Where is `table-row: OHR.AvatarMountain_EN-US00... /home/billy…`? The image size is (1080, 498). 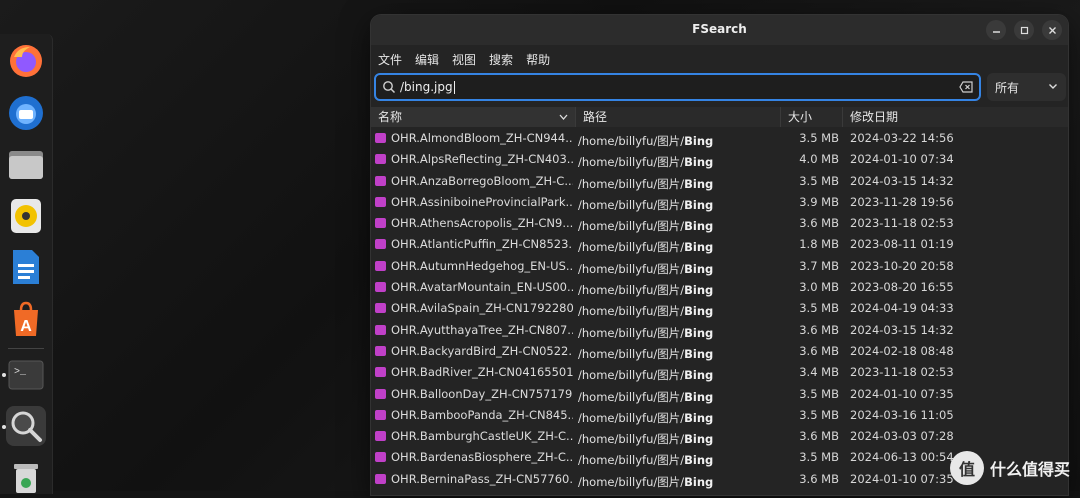
table-row: OHR.AvatarMountain_EN-US00... /home/billy… is located at coordinates (719, 287).